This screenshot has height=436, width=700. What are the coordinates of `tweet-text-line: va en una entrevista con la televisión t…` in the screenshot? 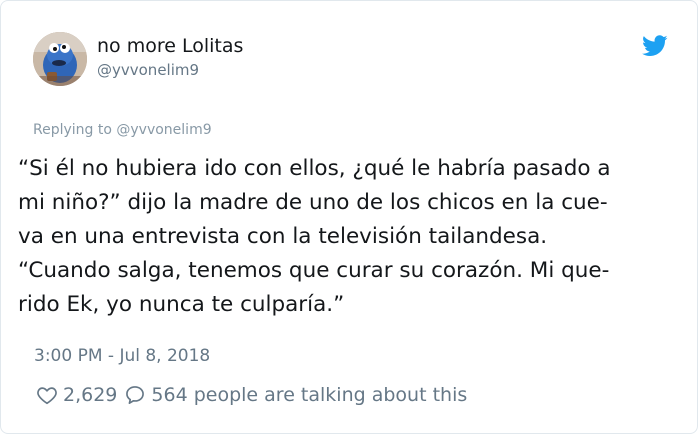 It's located at (283, 236).